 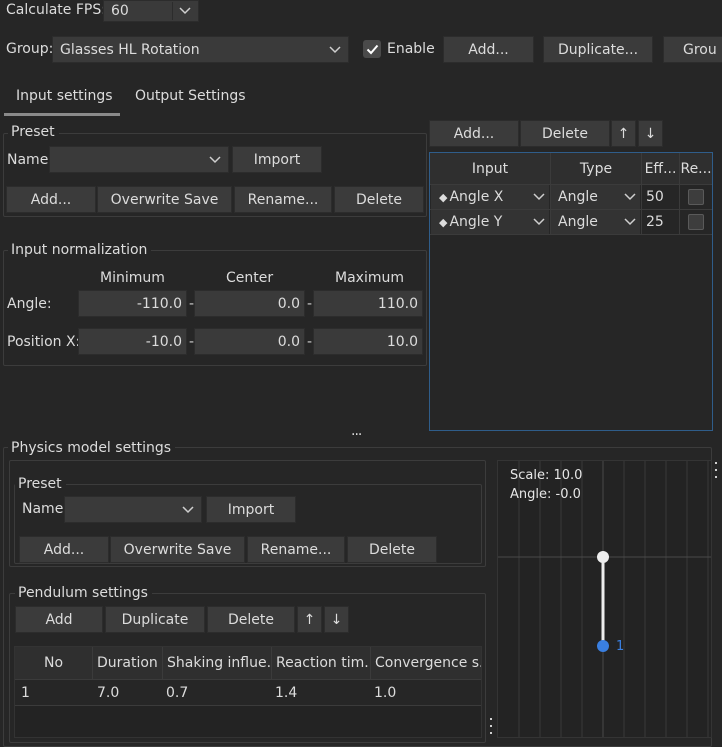 I want to click on pendulum-move-up-button: ↑, so click(x=309, y=619).